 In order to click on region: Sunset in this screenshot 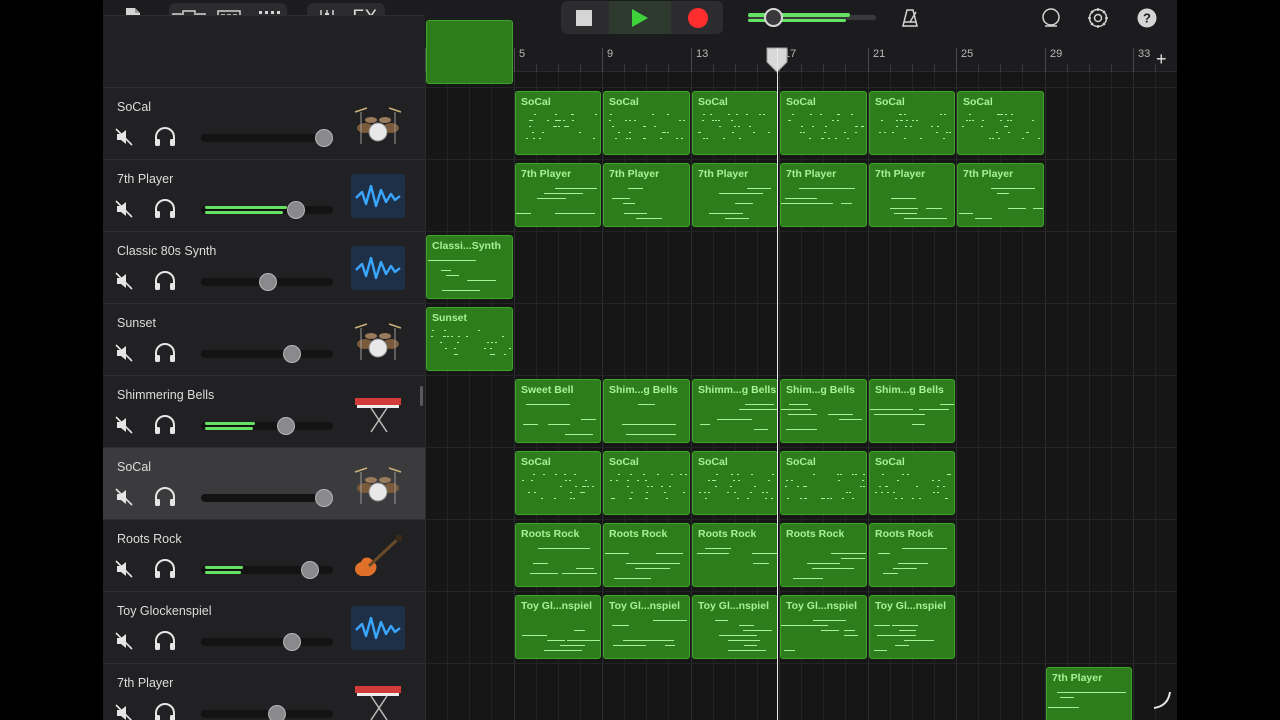, I will do `click(469, 339)`.